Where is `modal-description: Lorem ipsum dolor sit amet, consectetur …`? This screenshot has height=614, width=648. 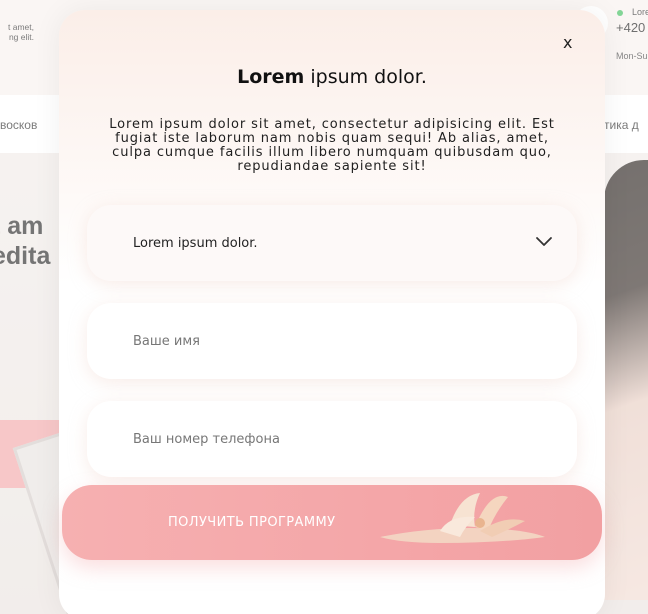
modal-description: Lorem ipsum dolor sit amet, consectetur … is located at coordinates (332, 145).